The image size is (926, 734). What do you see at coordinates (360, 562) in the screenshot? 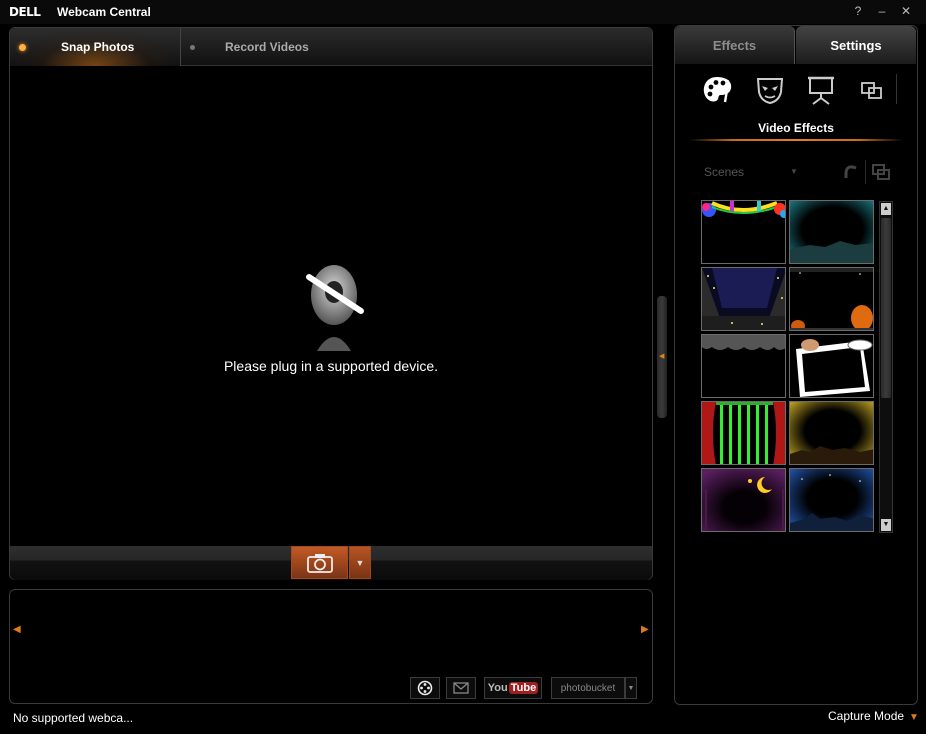
I see `capture-options-dropdown: ▼` at bounding box center [360, 562].